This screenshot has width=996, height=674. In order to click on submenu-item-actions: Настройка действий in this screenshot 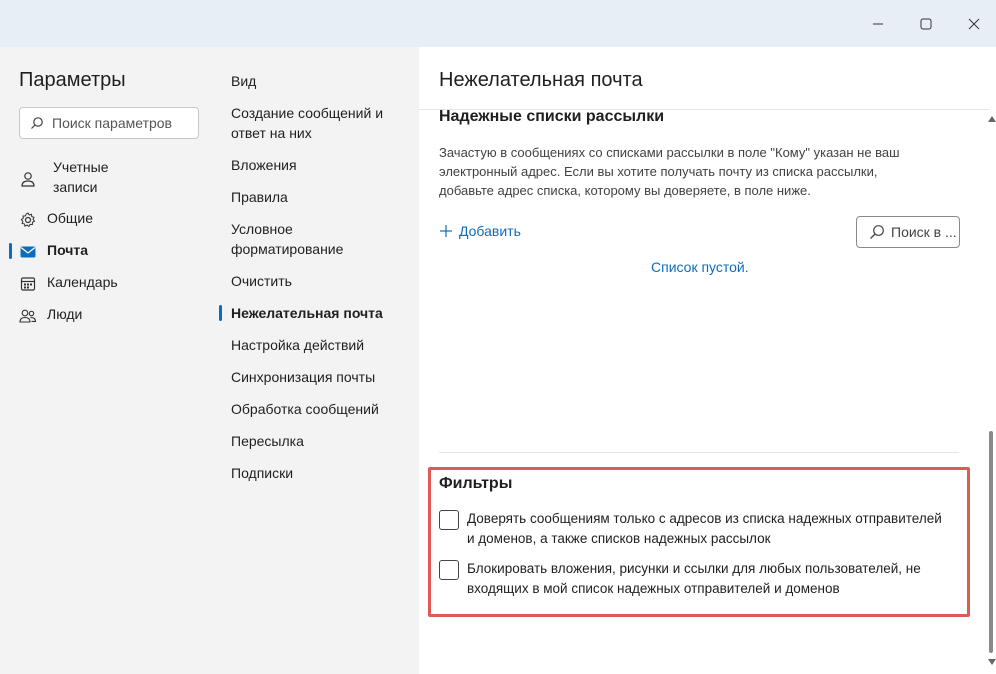, I will do `click(321, 345)`.